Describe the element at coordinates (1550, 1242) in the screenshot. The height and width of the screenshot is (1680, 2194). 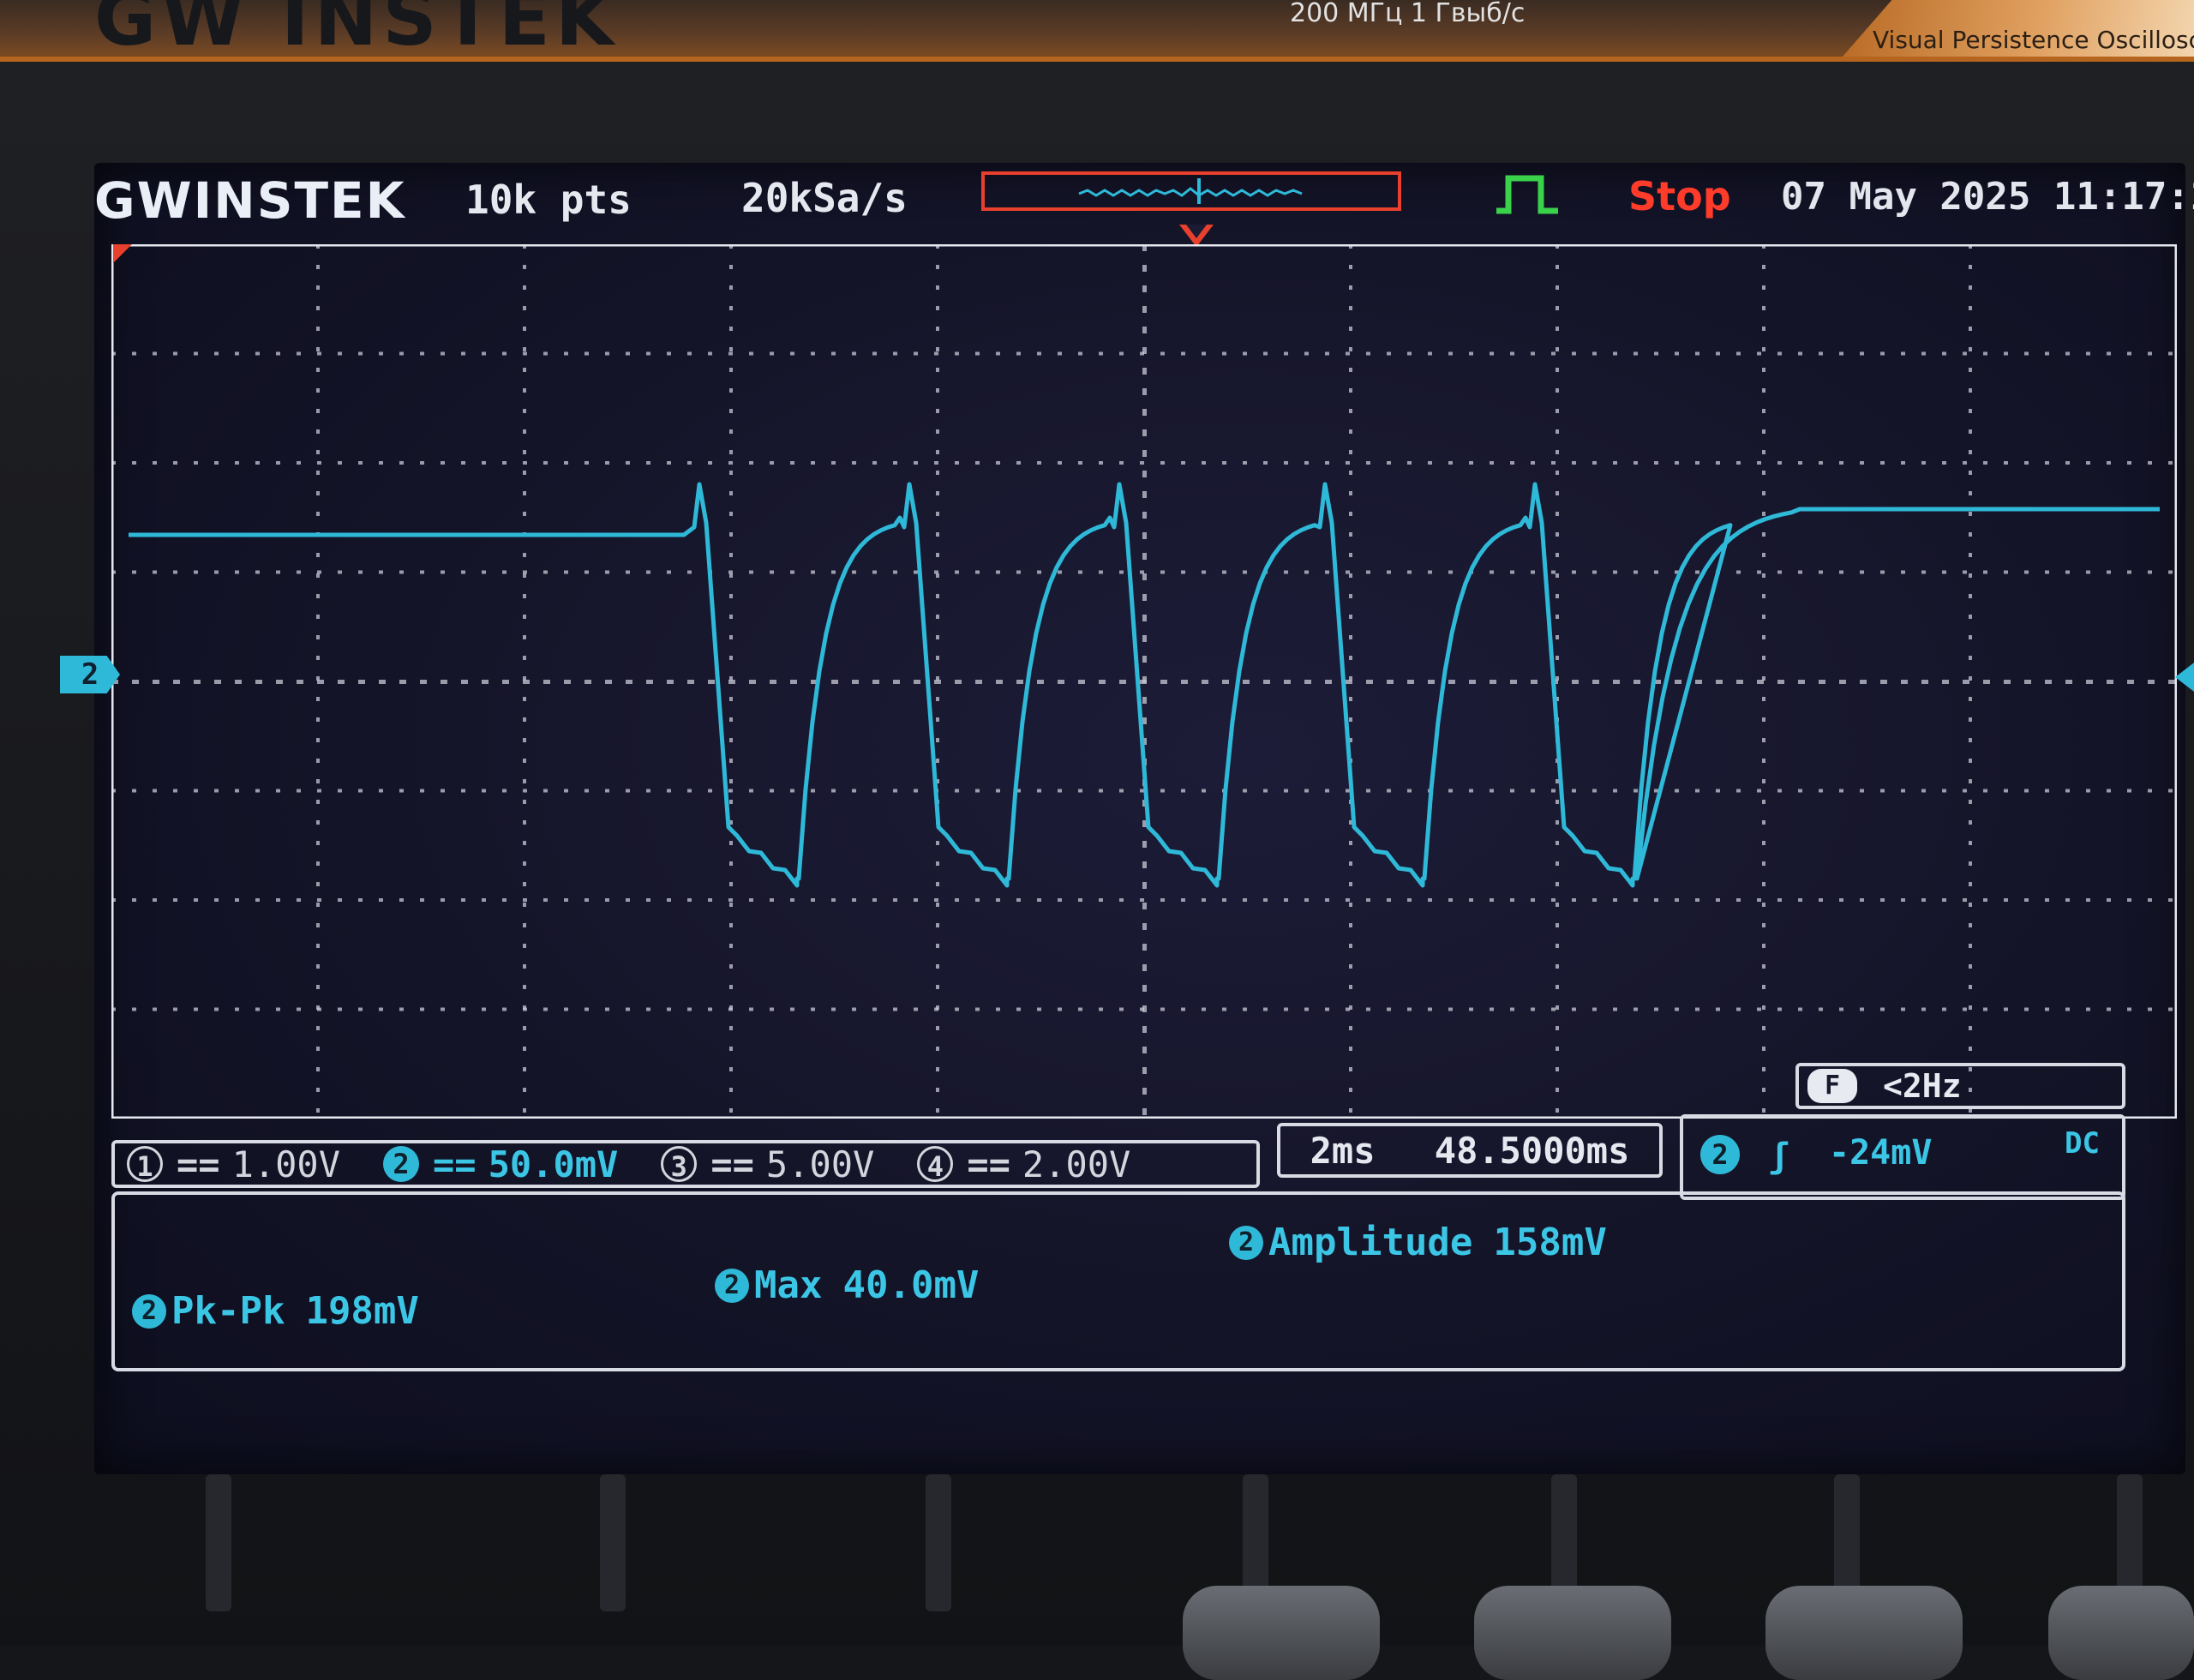
I see `measurement-value: 158mV` at that location.